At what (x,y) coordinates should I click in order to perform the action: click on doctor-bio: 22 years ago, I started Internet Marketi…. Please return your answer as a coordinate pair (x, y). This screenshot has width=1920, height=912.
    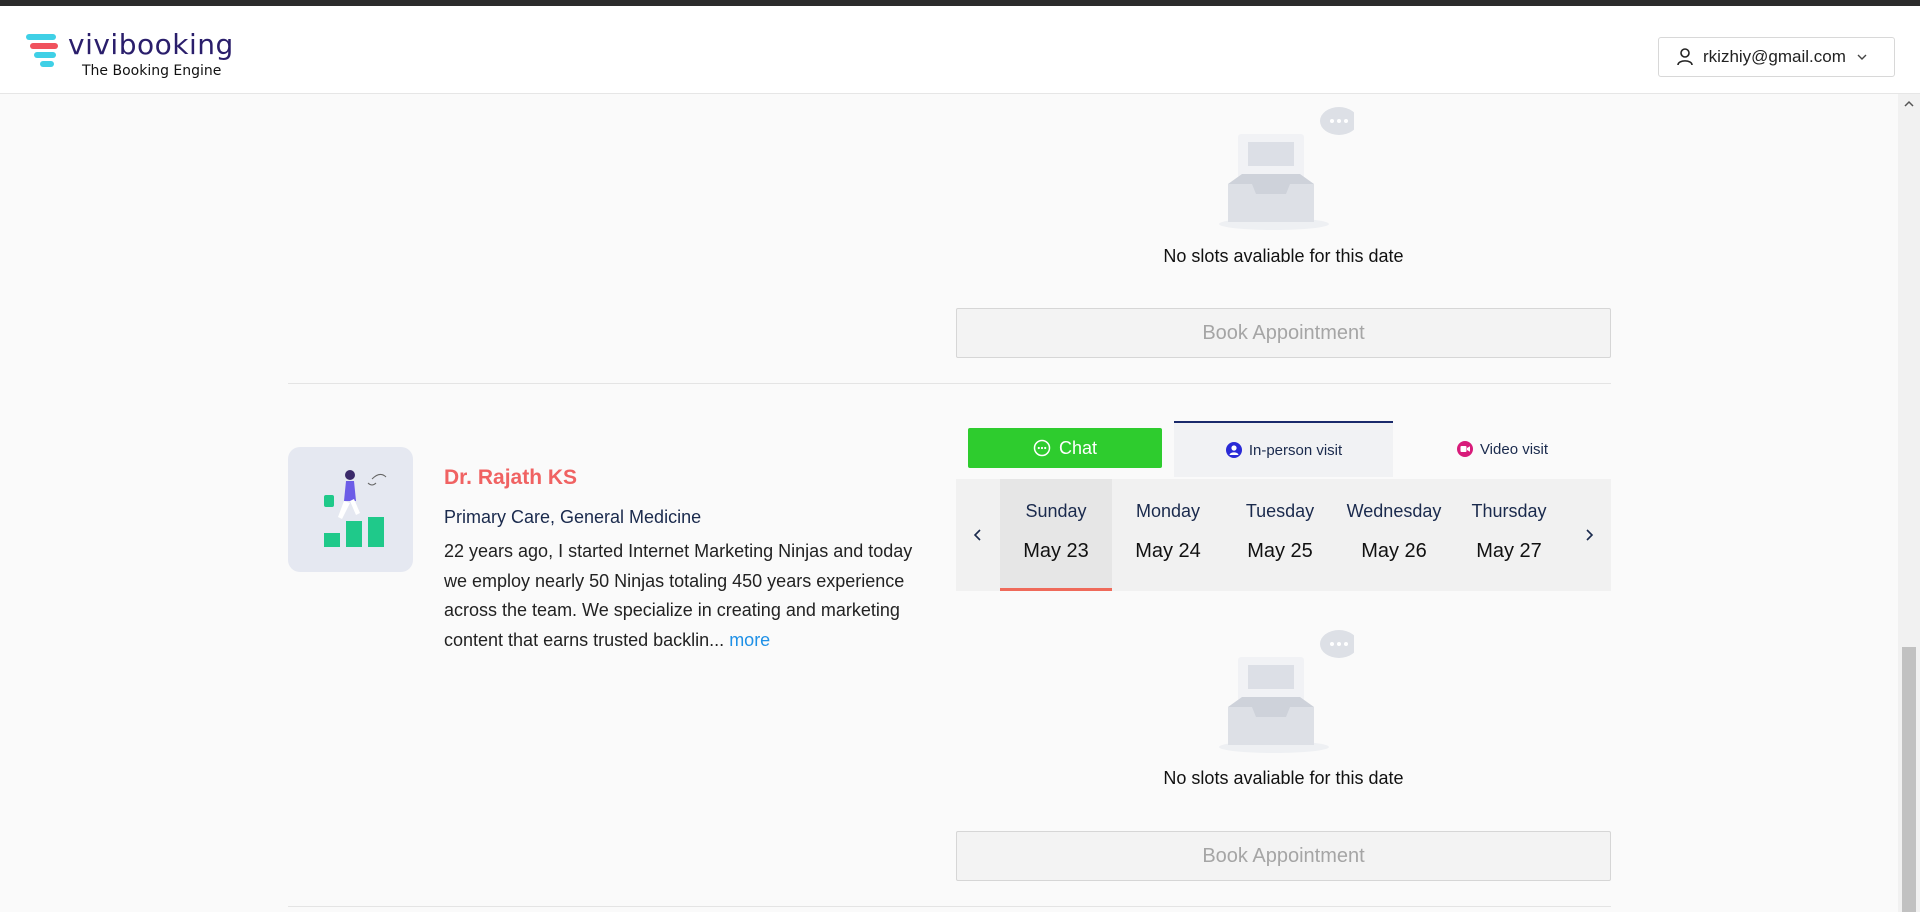
    Looking at the image, I should click on (684, 596).